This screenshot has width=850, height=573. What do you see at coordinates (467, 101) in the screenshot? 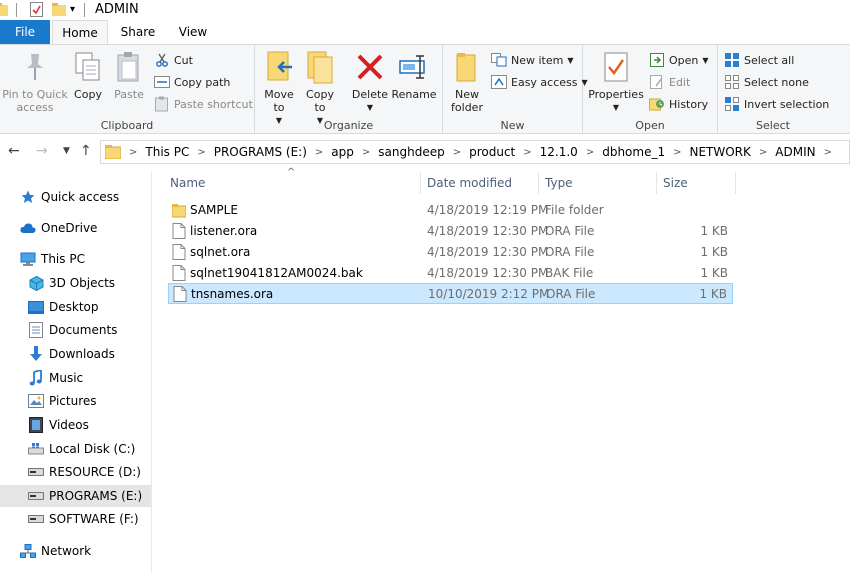
I see `new-folder-label: New folder` at bounding box center [467, 101].